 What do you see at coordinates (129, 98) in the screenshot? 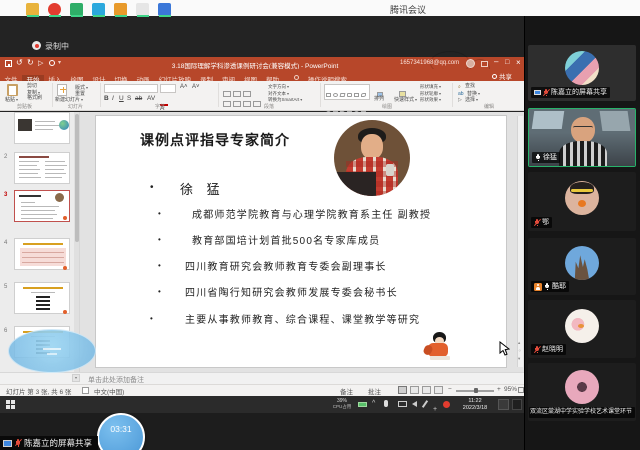
I see `shadow-button: S` at bounding box center [129, 98].